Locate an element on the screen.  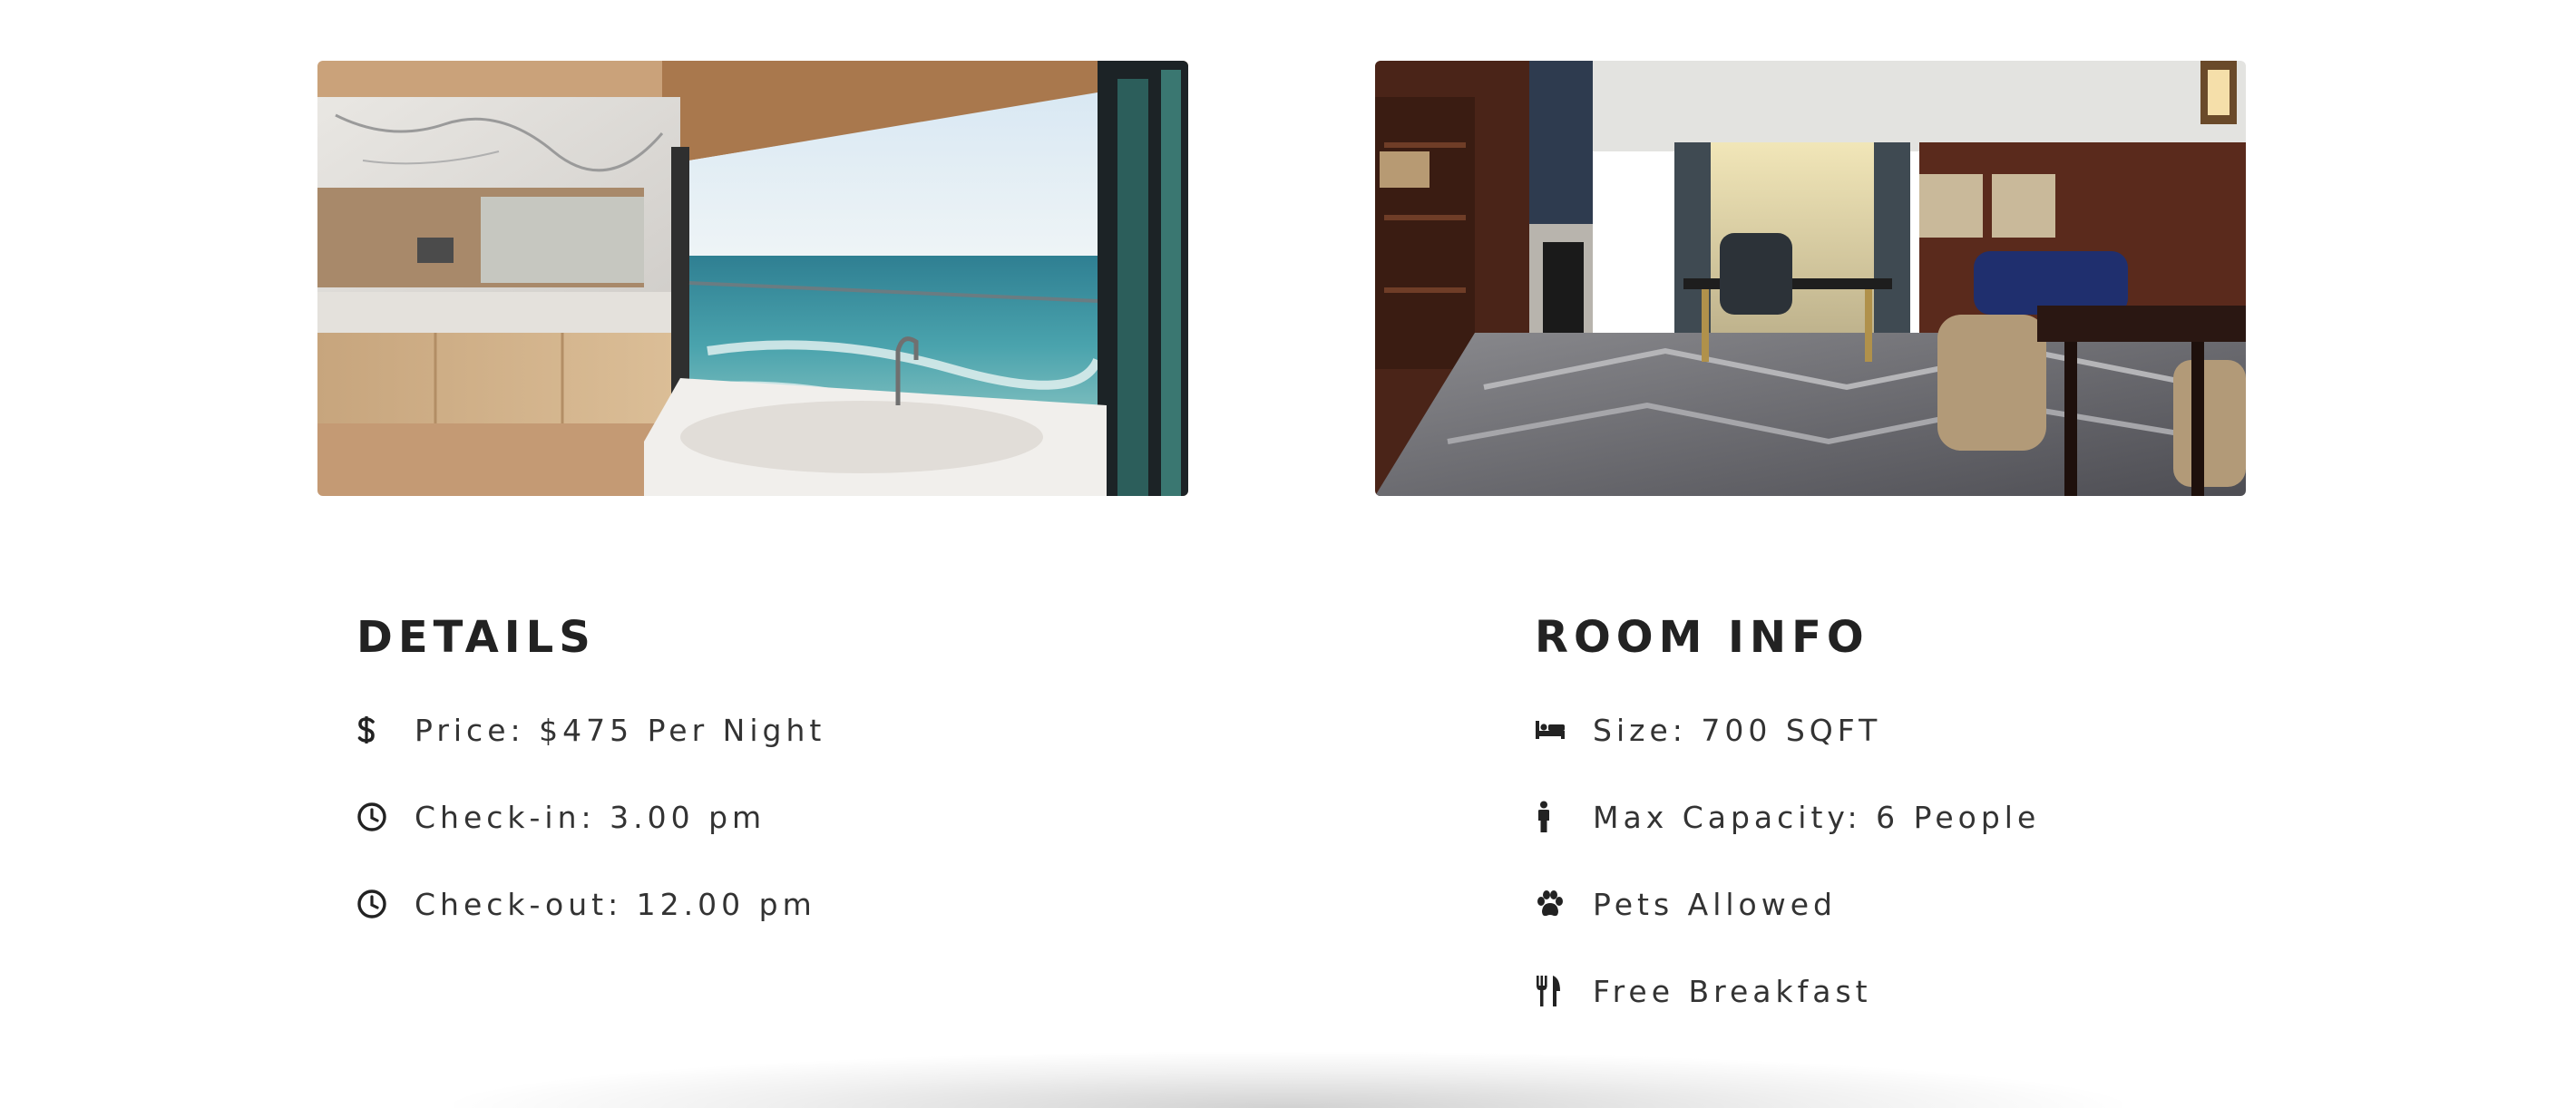
room-item-size: Size: 700 SQFT is located at coordinates (1787, 734).